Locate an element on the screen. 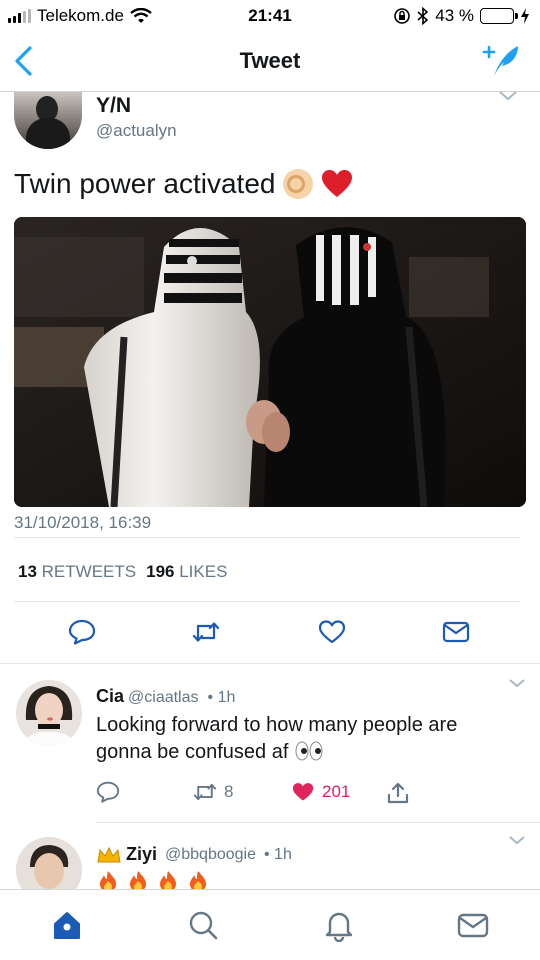 The image size is (540, 960). tweet-text: Twin power activated is located at coordinates (183, 184).